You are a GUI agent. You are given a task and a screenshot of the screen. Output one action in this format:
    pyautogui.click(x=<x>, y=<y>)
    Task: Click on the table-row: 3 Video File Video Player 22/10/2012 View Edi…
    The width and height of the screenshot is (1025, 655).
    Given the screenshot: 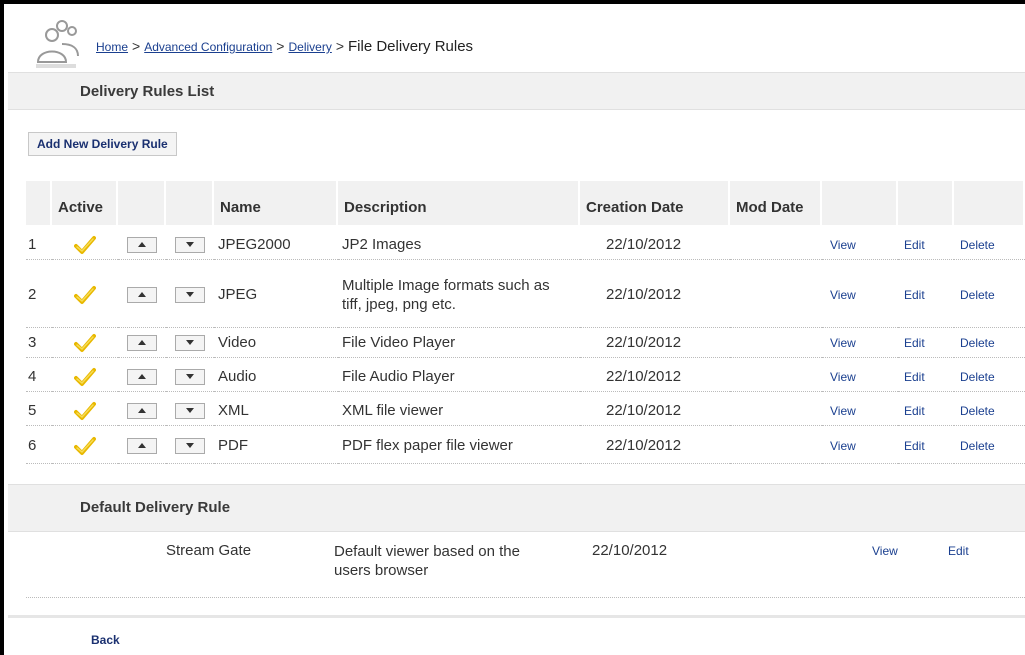 What is the action you would take?
    pyautogui.click(x=525, y=343)
    